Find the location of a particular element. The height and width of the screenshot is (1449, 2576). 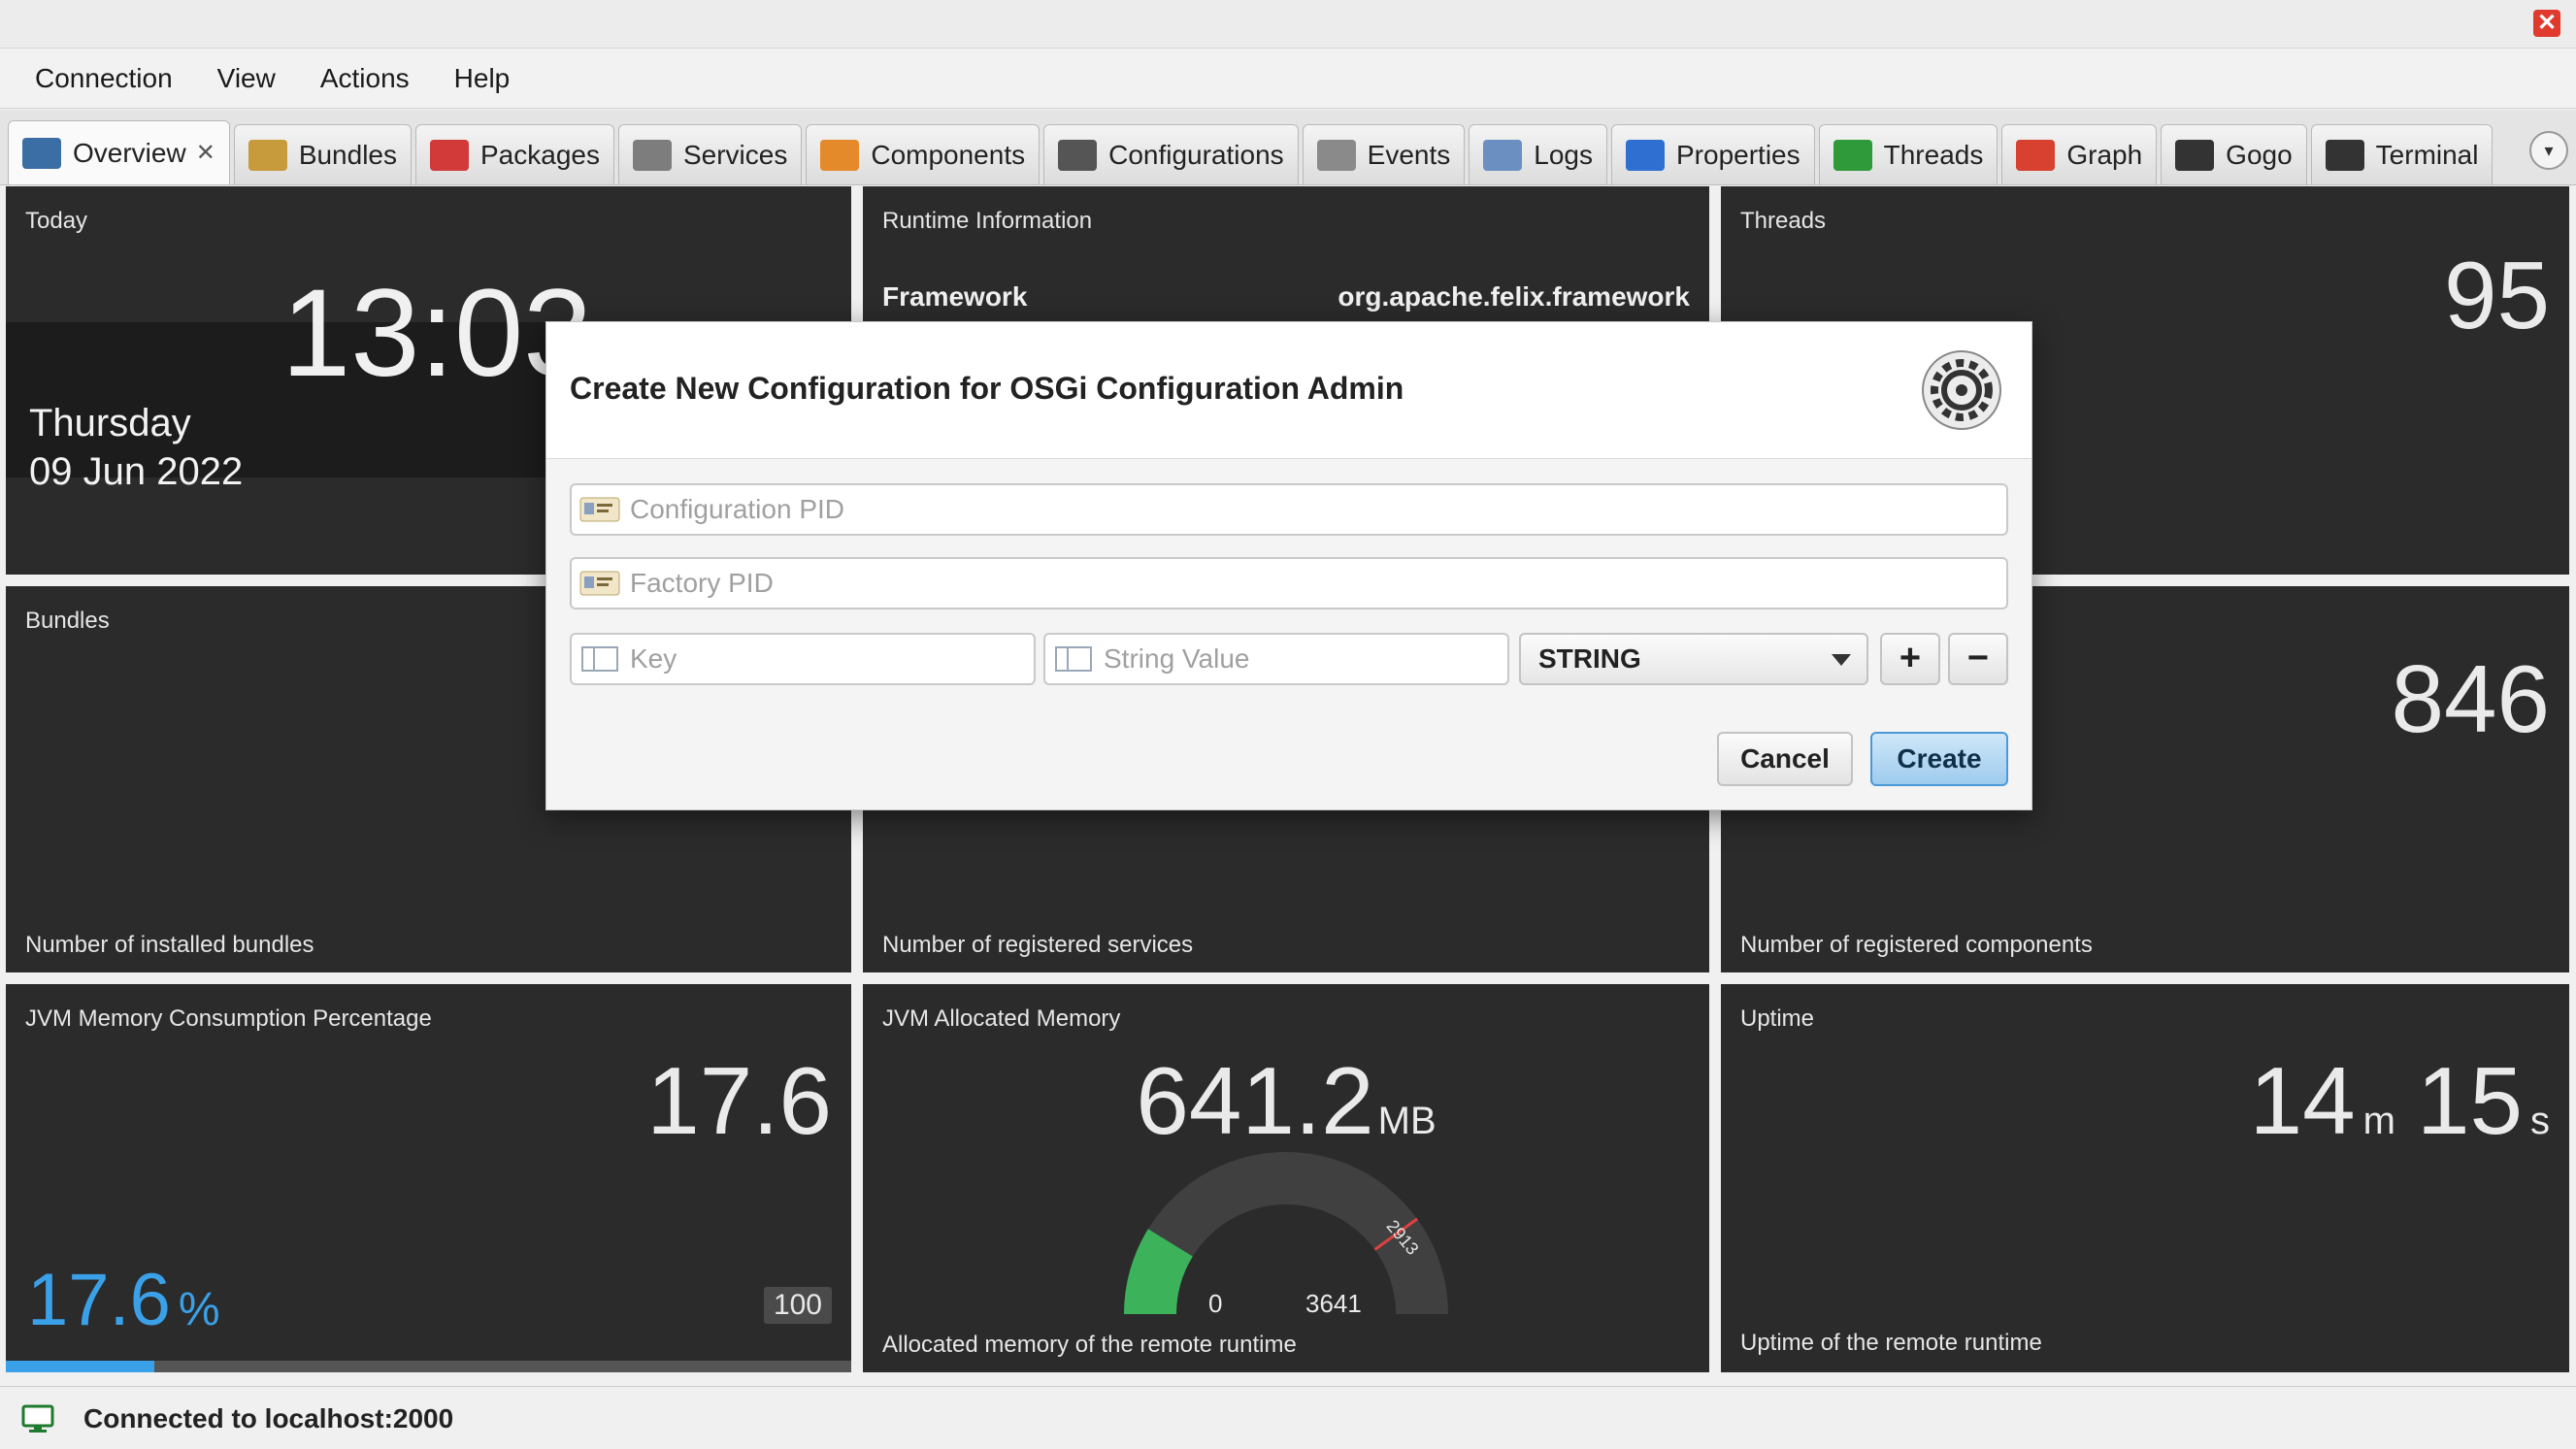

tile-title: JVM Allocated Memory is located at coordinates (1001, 1018).